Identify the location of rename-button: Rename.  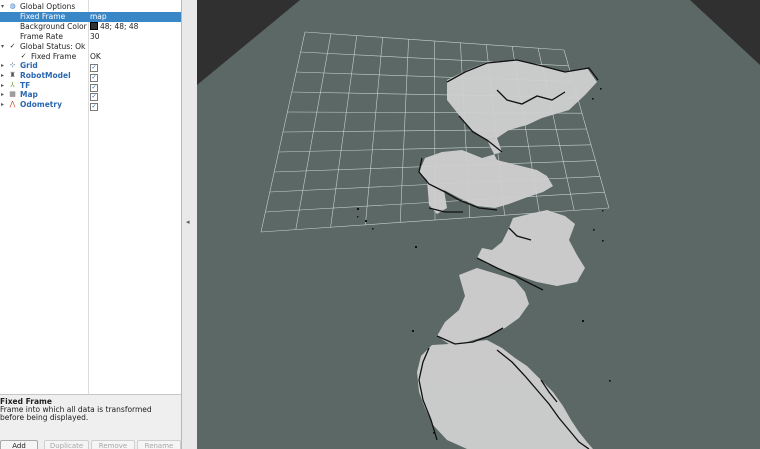
(159, 444).